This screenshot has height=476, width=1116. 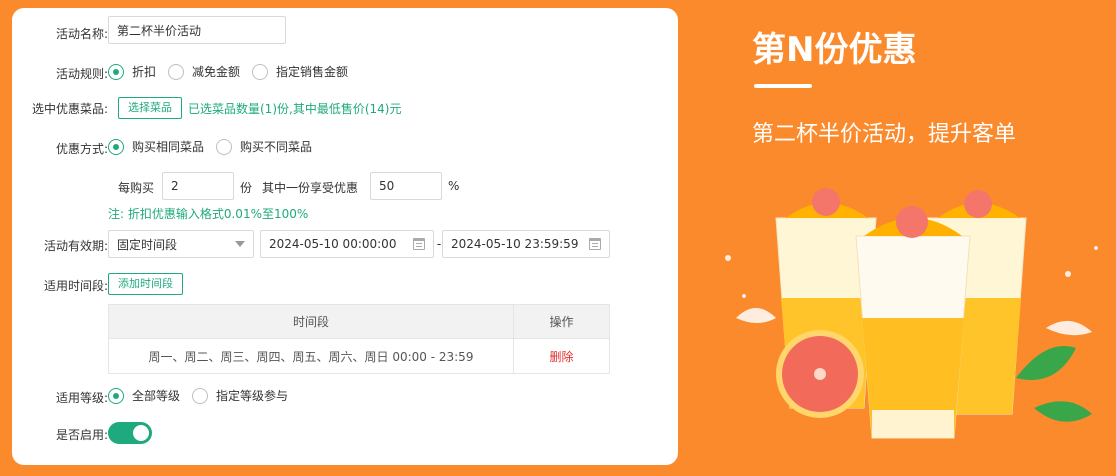 I want to click on promo-divider, so click(x=783, y=86).